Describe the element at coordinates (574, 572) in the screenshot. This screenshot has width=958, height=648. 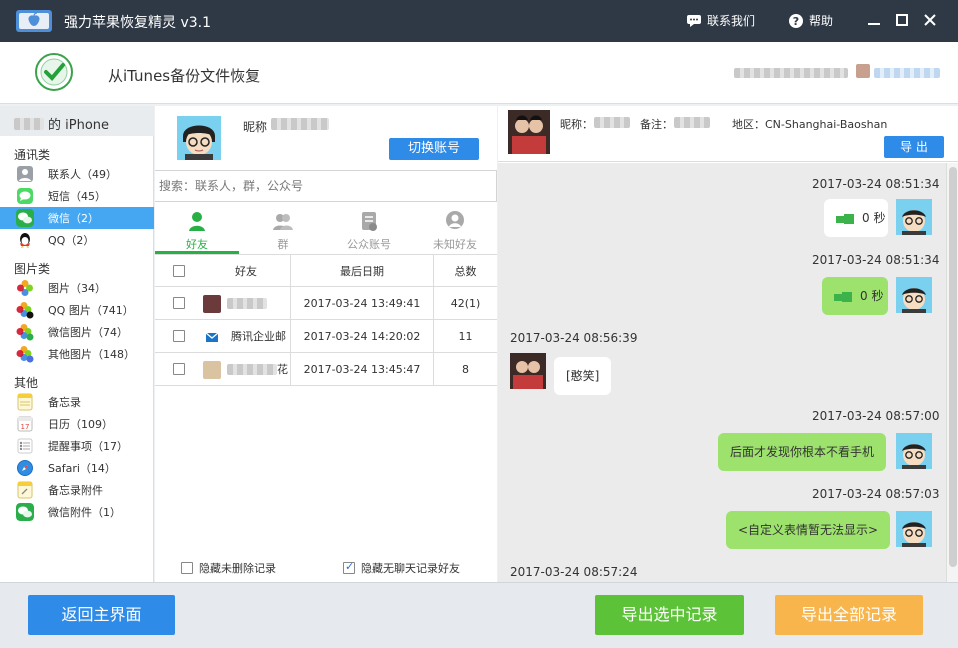
I see `message-timestamp: 2017-03-24 08:57:24` at that location.